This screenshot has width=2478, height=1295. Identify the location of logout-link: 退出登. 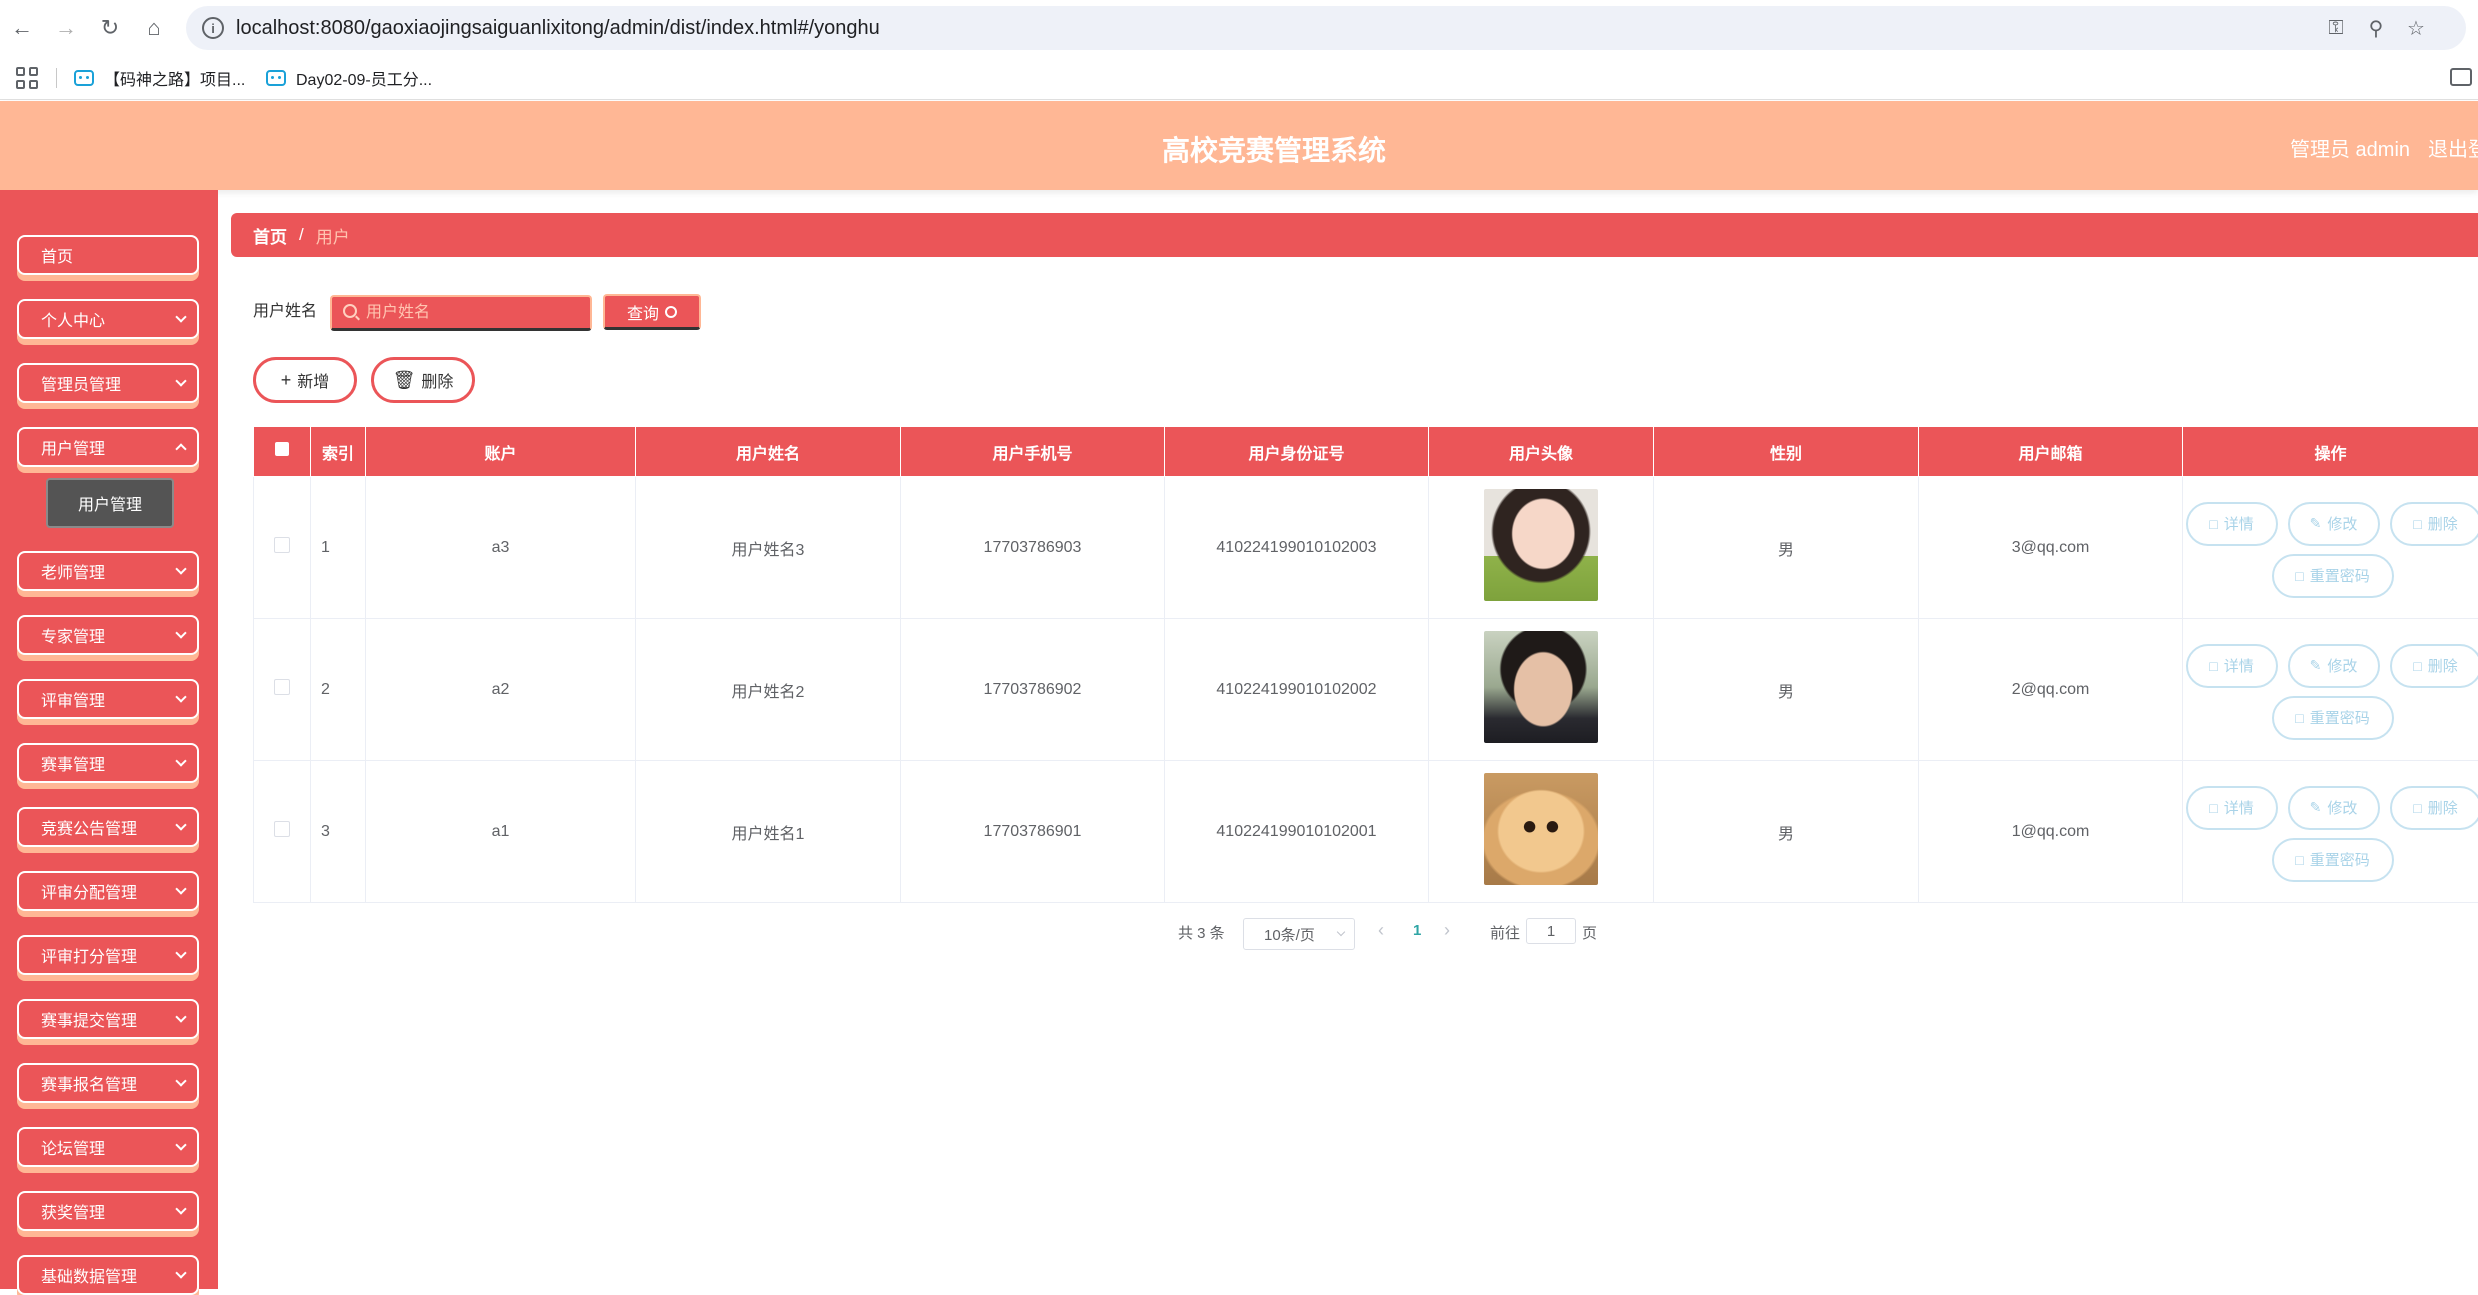
(2453, 147).